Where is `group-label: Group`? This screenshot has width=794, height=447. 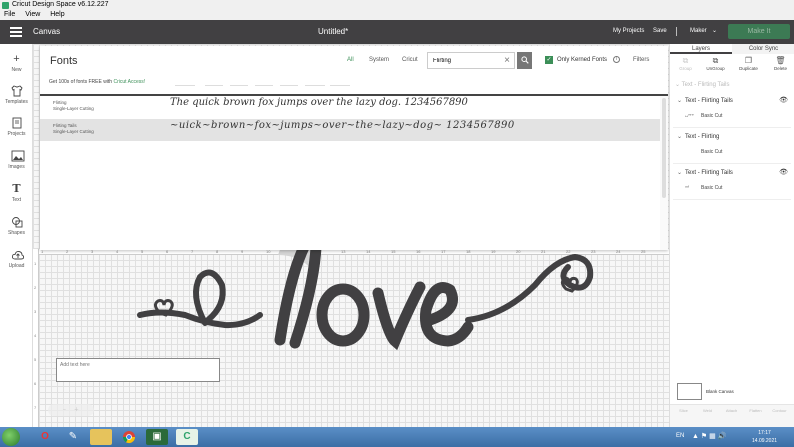 group-label: Group is located at coordinates (685, 68).